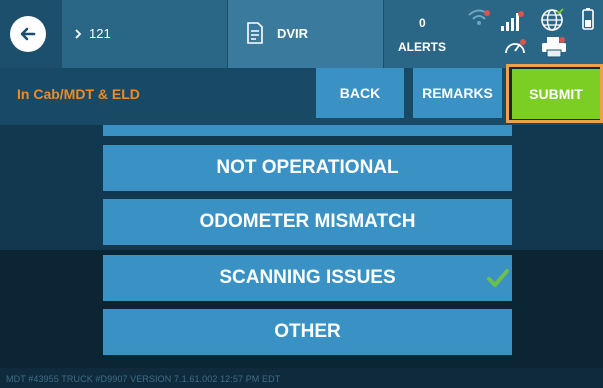 The image size is (603, 388). Describe the element at coordinates (552, 19) in the screenshot. I see `globe-icon` at that location.